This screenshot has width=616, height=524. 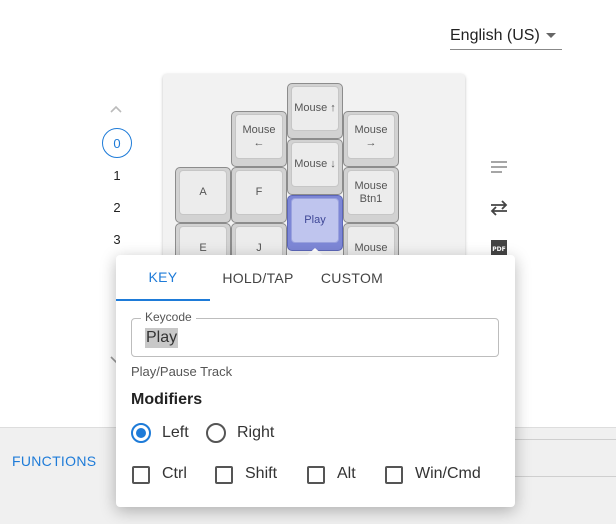 What do you see at coordinates (261, 473) in the screenshot?
I see `shift-checkbox-label: Shift` at bounding box center [261, 473].